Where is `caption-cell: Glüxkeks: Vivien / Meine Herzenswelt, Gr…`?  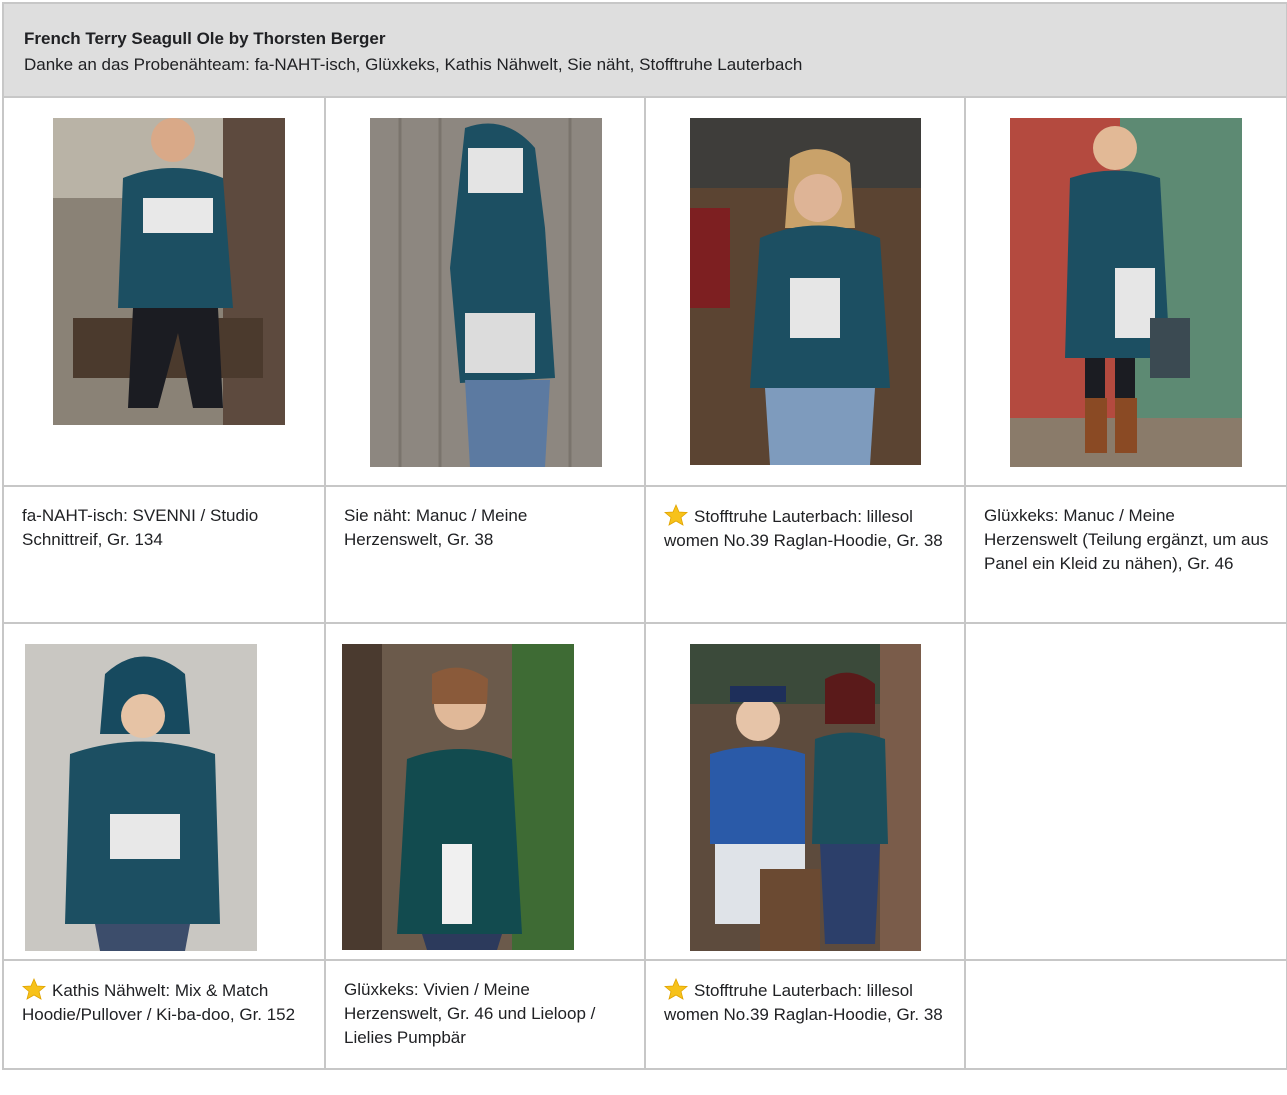
caption-cell: Glüxkeks: Vivien / Meine Herzenswelt, Gr… is located at coordinates (485, 1014).